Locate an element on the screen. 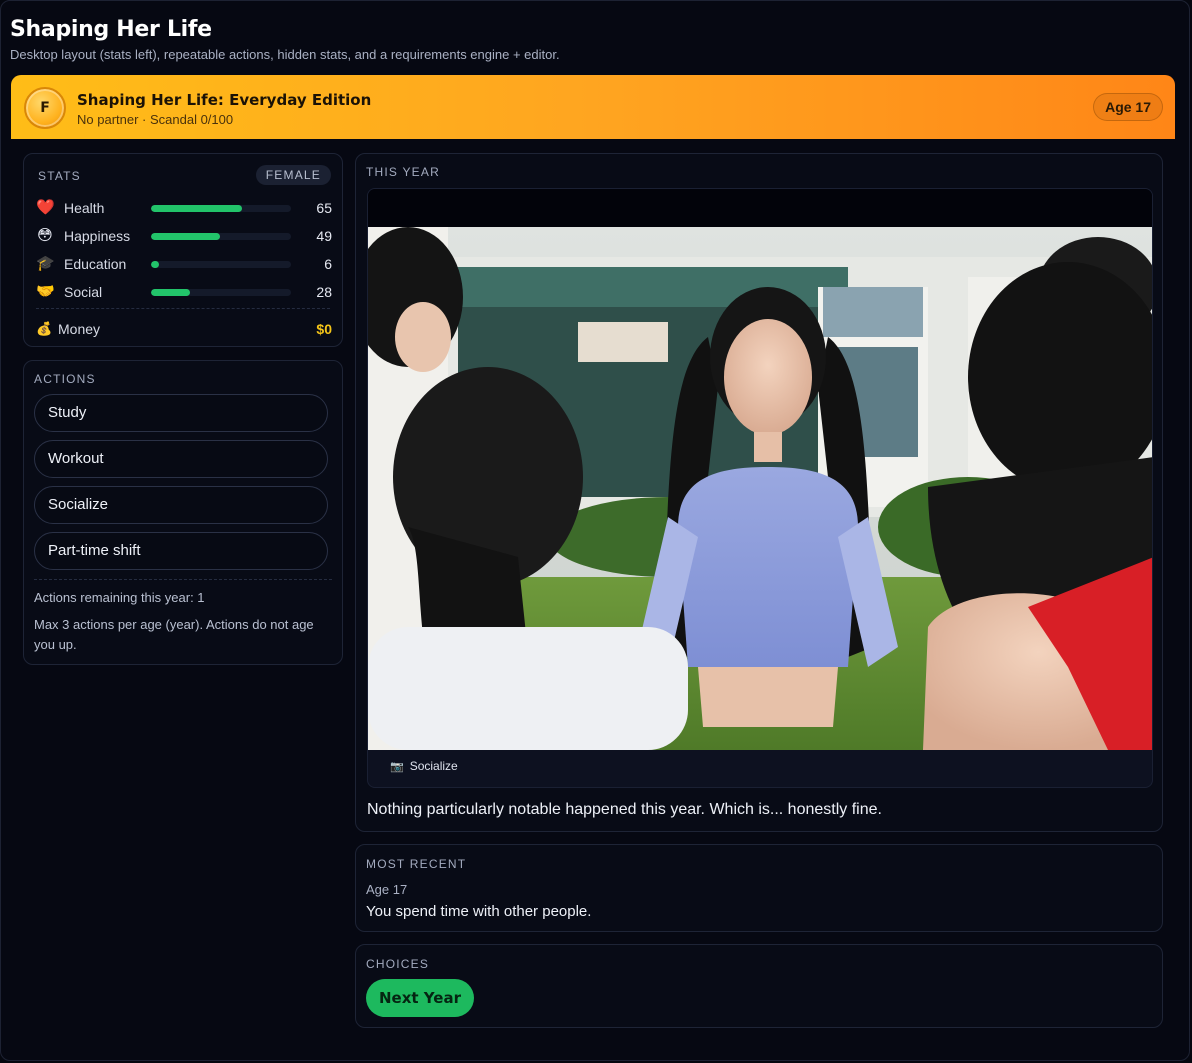 Image resolution: width=1192 pixels, height=1063 pixels. stat-row-social: 🤝 Social 28 is located at coordinates (184, 292).